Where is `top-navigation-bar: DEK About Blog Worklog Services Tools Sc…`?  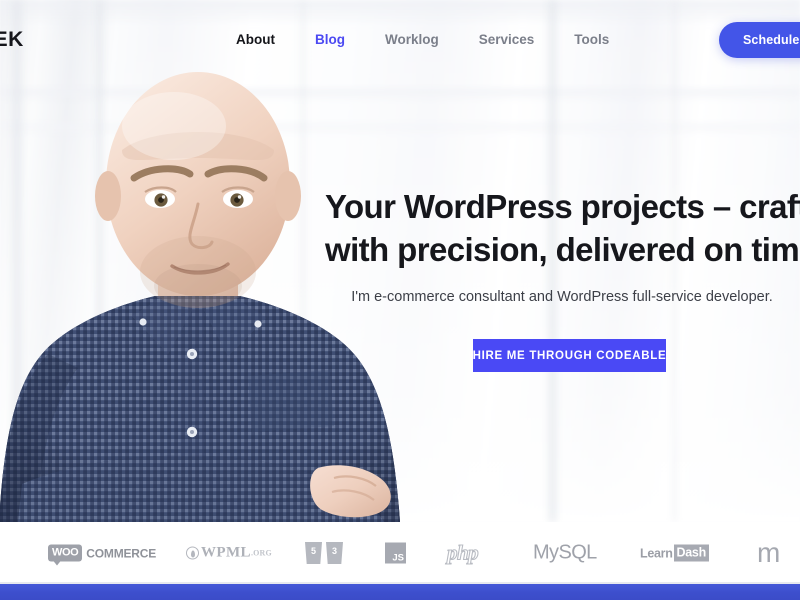
top-navigation-bar: DEK About Blog Worklog Services Tools Sc… is located at coordinates (400, 40).